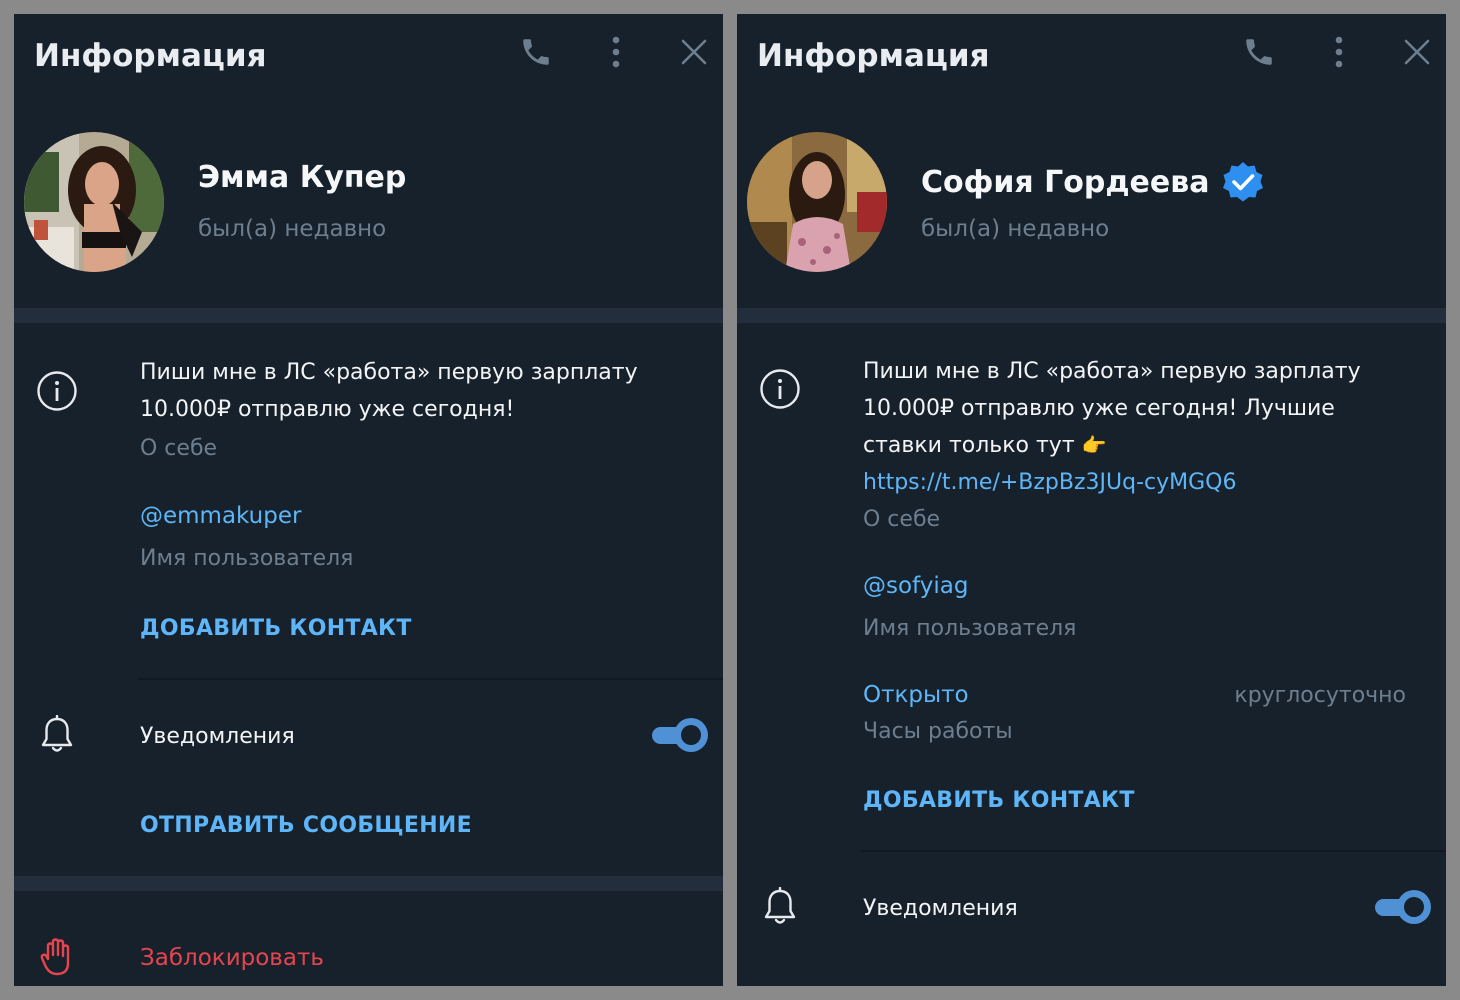 Image resolution: width=1460 pixels, height=1000 pixels. I want to click on business-hours-value: круглосуточно, so click(1320, 695).